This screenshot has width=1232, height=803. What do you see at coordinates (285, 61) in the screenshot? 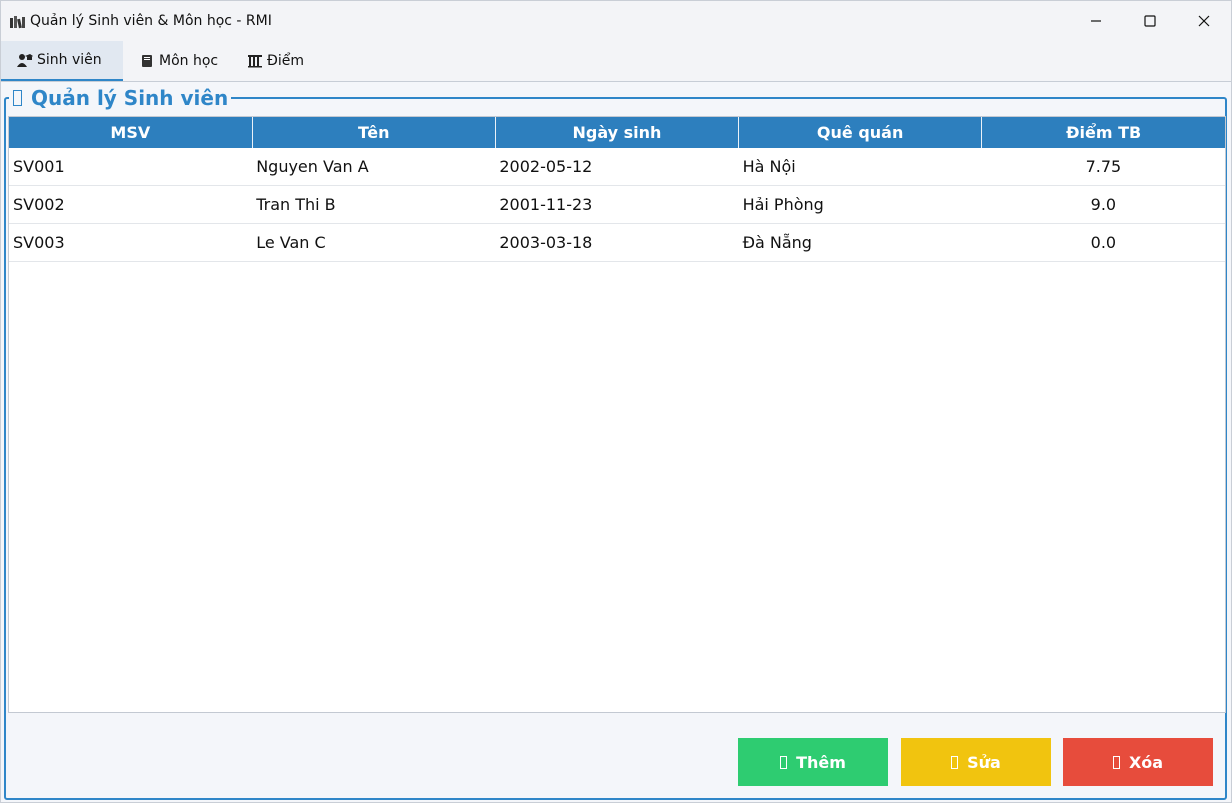
I see `tab-label: Điểm` at bounding box center [285, 61].